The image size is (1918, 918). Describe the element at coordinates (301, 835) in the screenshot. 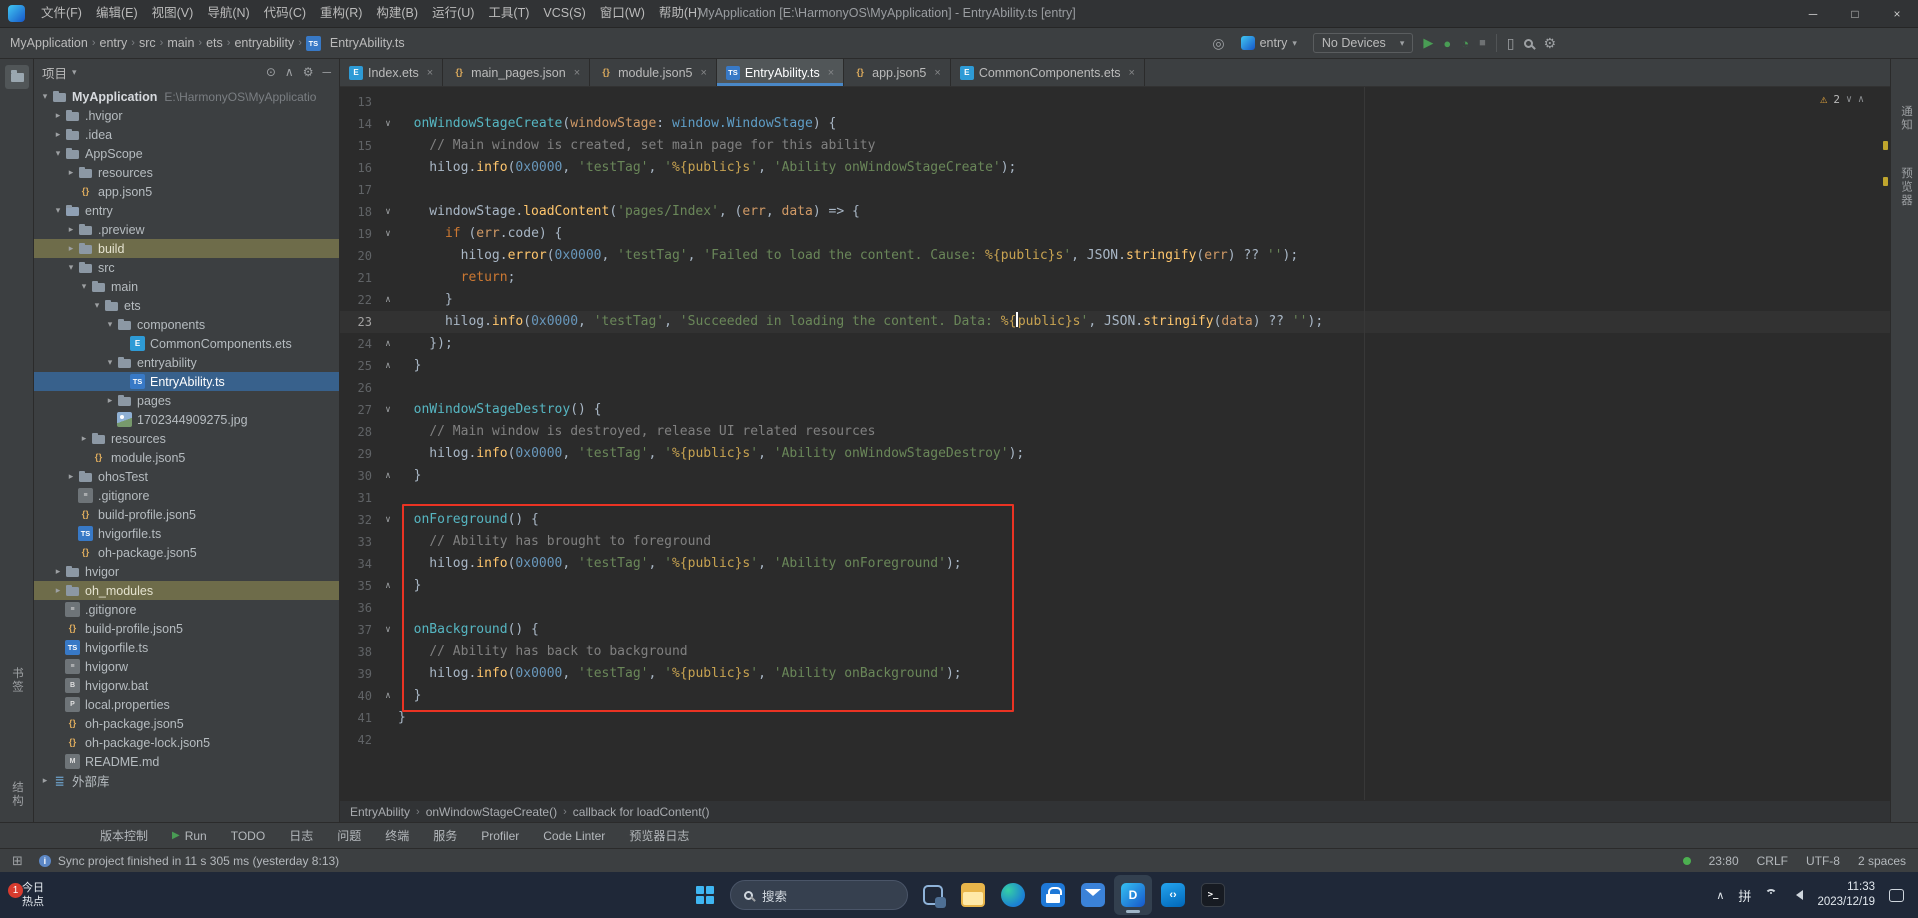

I see `tool-window-button-日志: 日志` at that location.